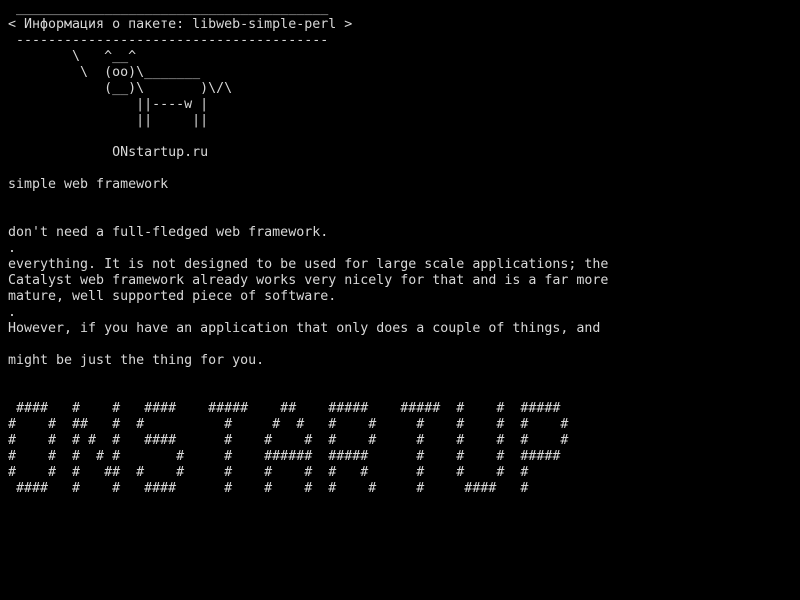 This screenshot has width=800, height=600. Describe the element at coordinates (108, 104) in the screenshot. I see `cow-ascii-line: ||----w |` at that location.